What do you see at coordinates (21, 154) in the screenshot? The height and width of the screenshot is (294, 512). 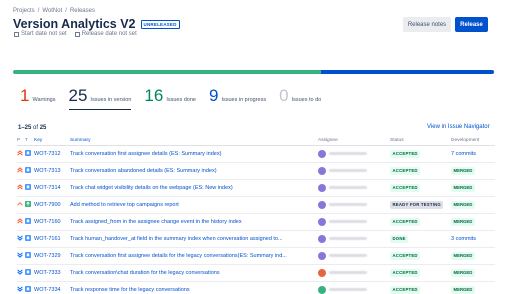 I see `priority-cell` at bounding box center [21, 154].